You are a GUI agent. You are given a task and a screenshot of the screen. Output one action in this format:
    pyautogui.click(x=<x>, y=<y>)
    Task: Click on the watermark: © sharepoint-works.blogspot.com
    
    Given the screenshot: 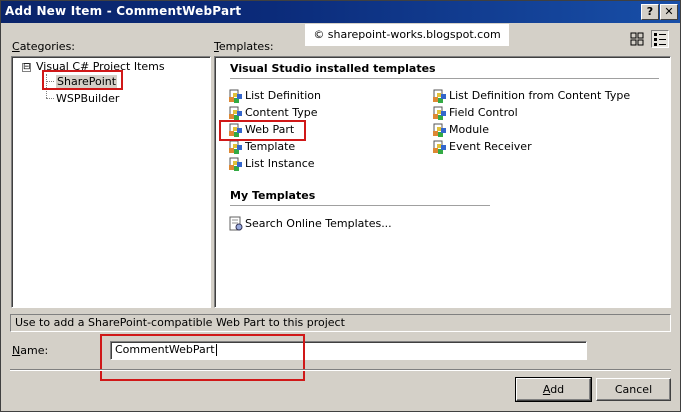 What is the action you would take?
    pyautogui.click(x=407, y=35)
    